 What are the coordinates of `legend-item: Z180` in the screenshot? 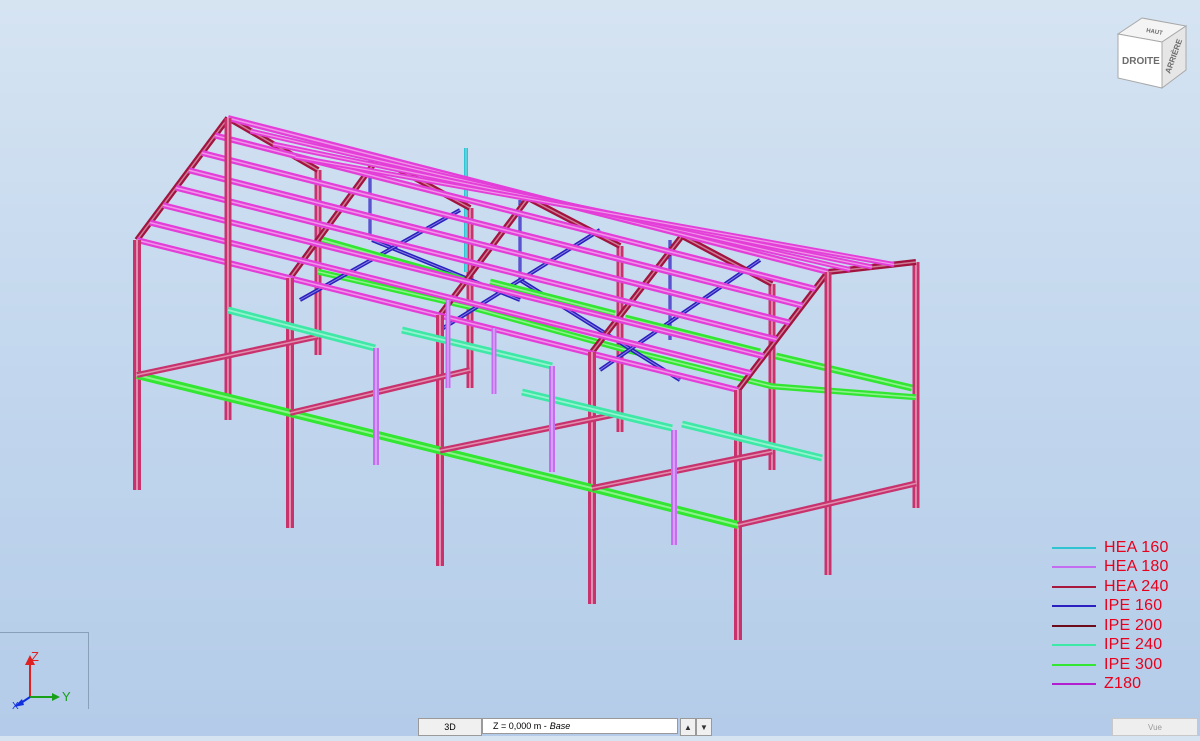 It's located at (1122, 685).